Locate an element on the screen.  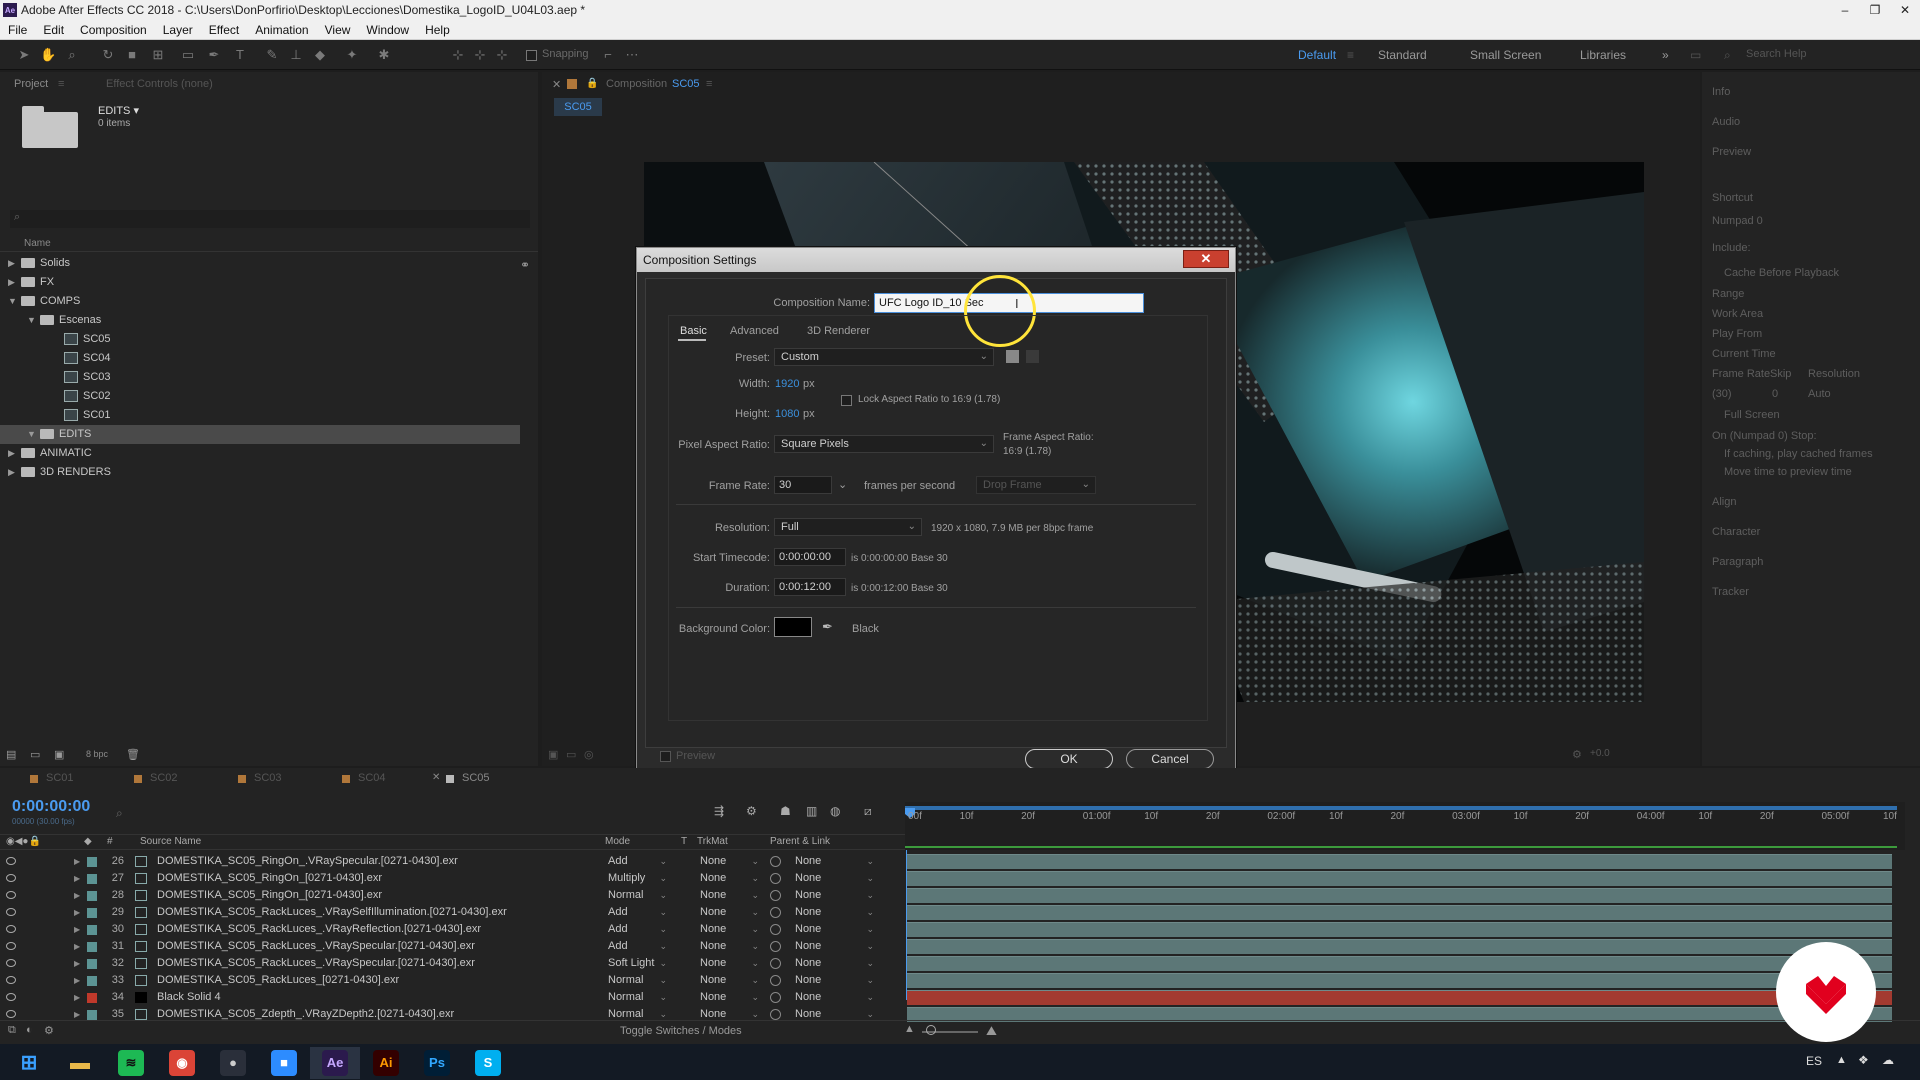
right-panel-item: Move time to preview time is located at coordinates (1788, 472).